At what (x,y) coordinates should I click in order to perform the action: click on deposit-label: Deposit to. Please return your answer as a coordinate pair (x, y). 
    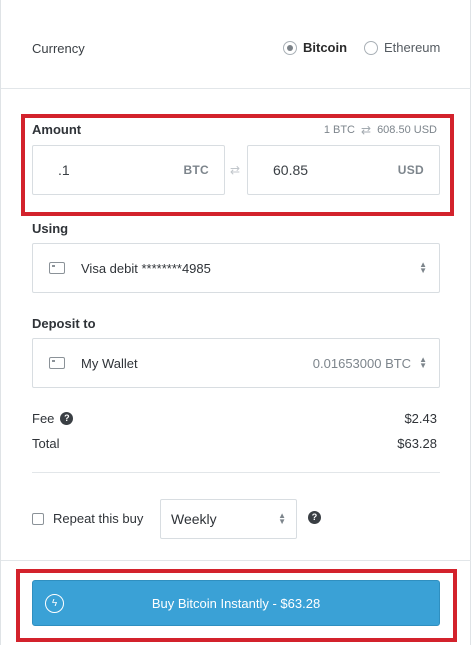
    Looking at the image, I should click on (64, 323).